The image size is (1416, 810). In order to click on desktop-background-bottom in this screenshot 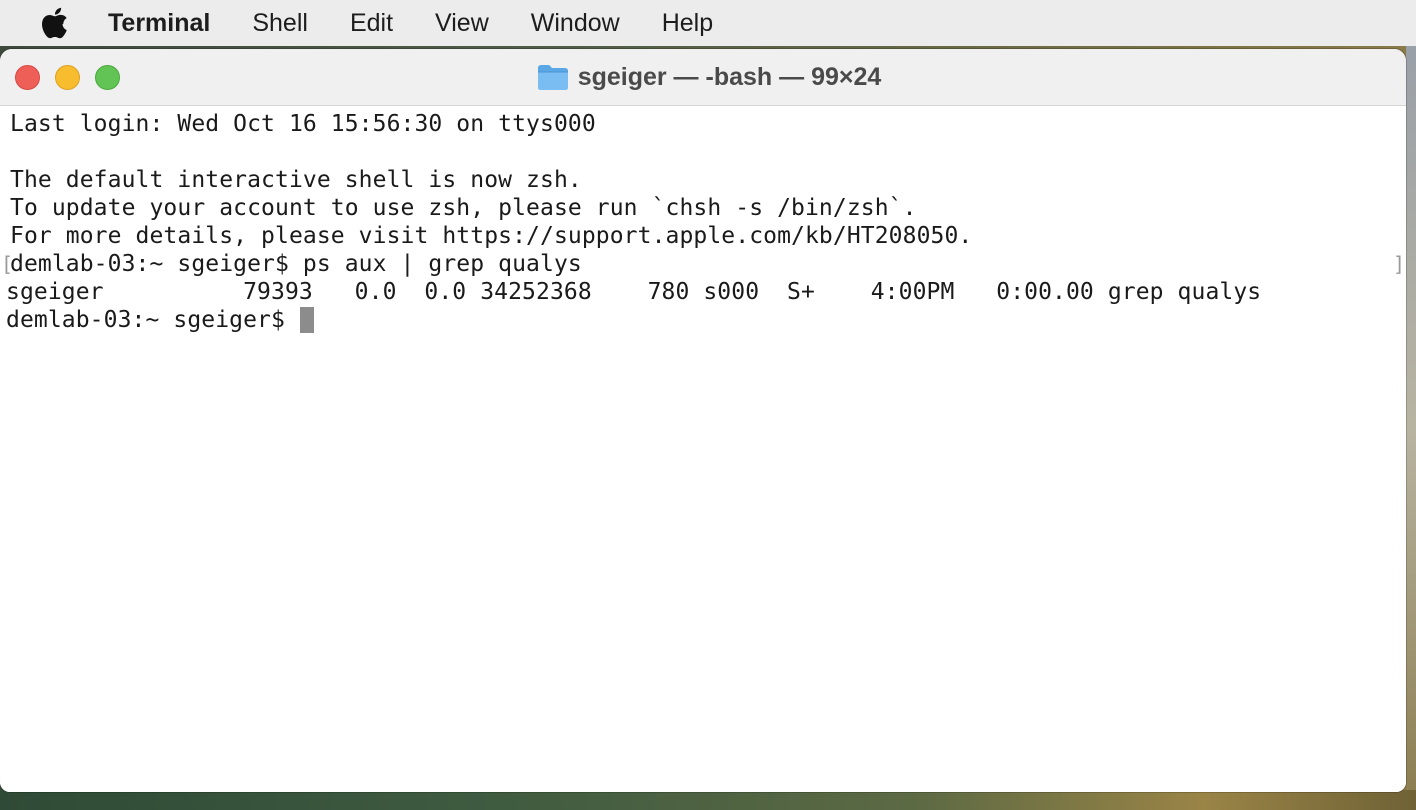, I will do `click(708, 800)`.